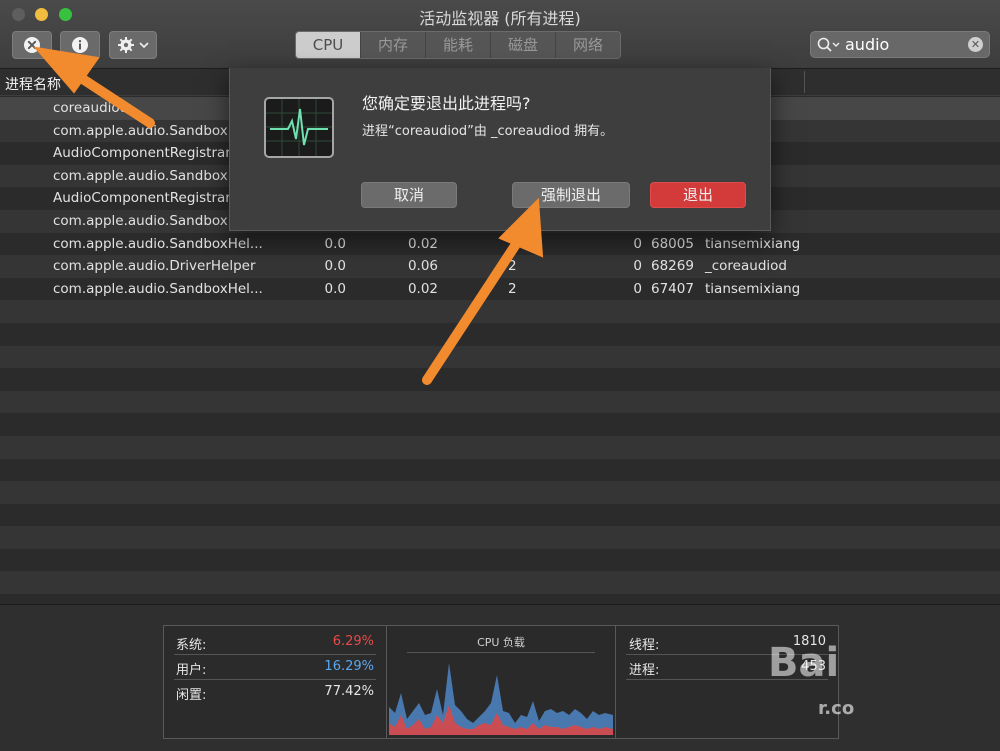 This screenshot has height=751, width=1000. Describe the element at coordinates (501, 642) in the screenshot. I see `cpu-load-title: CPU 负载` at that location.